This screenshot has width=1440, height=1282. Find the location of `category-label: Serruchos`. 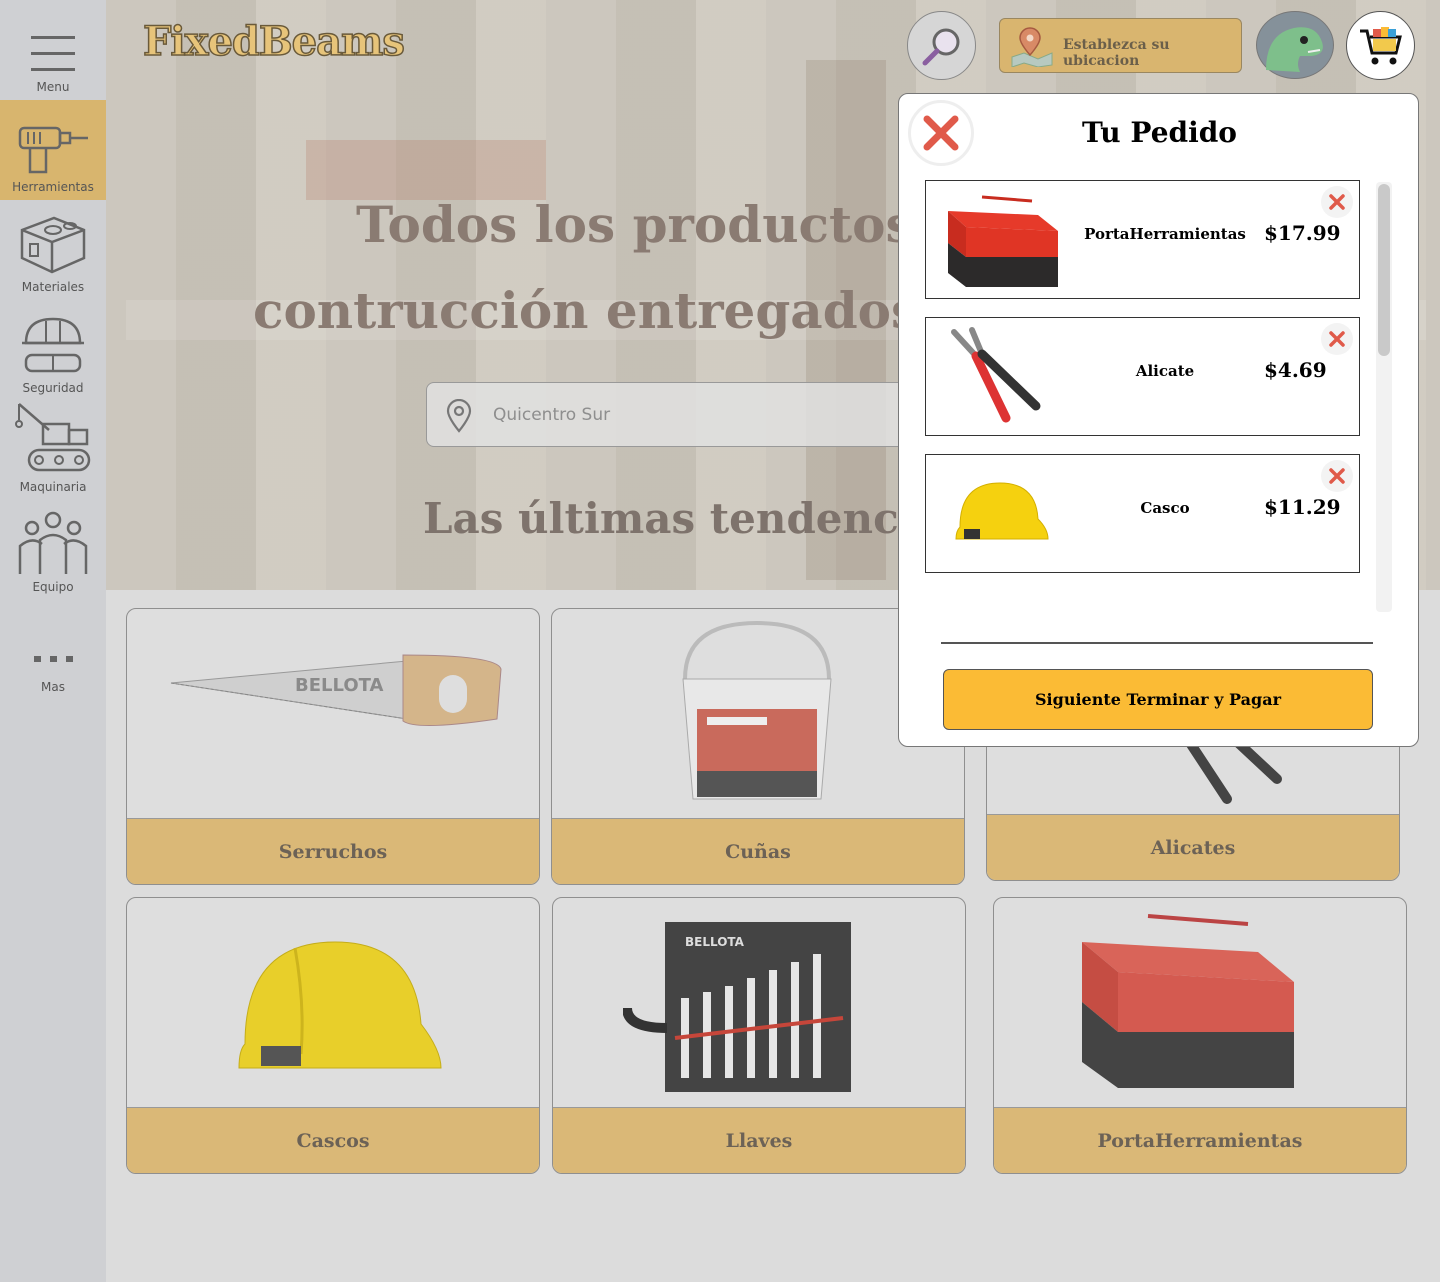

category-label: Serruchos is located at coordinates (333, 851).